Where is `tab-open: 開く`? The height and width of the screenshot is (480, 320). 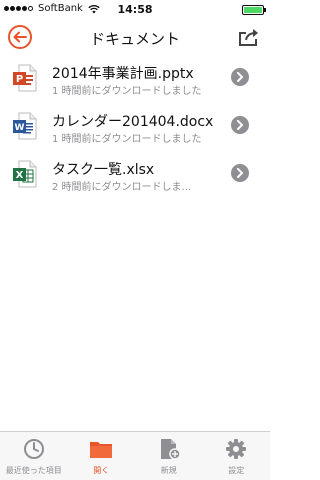 tab-open: 開く is located at coordinates (102, 456).